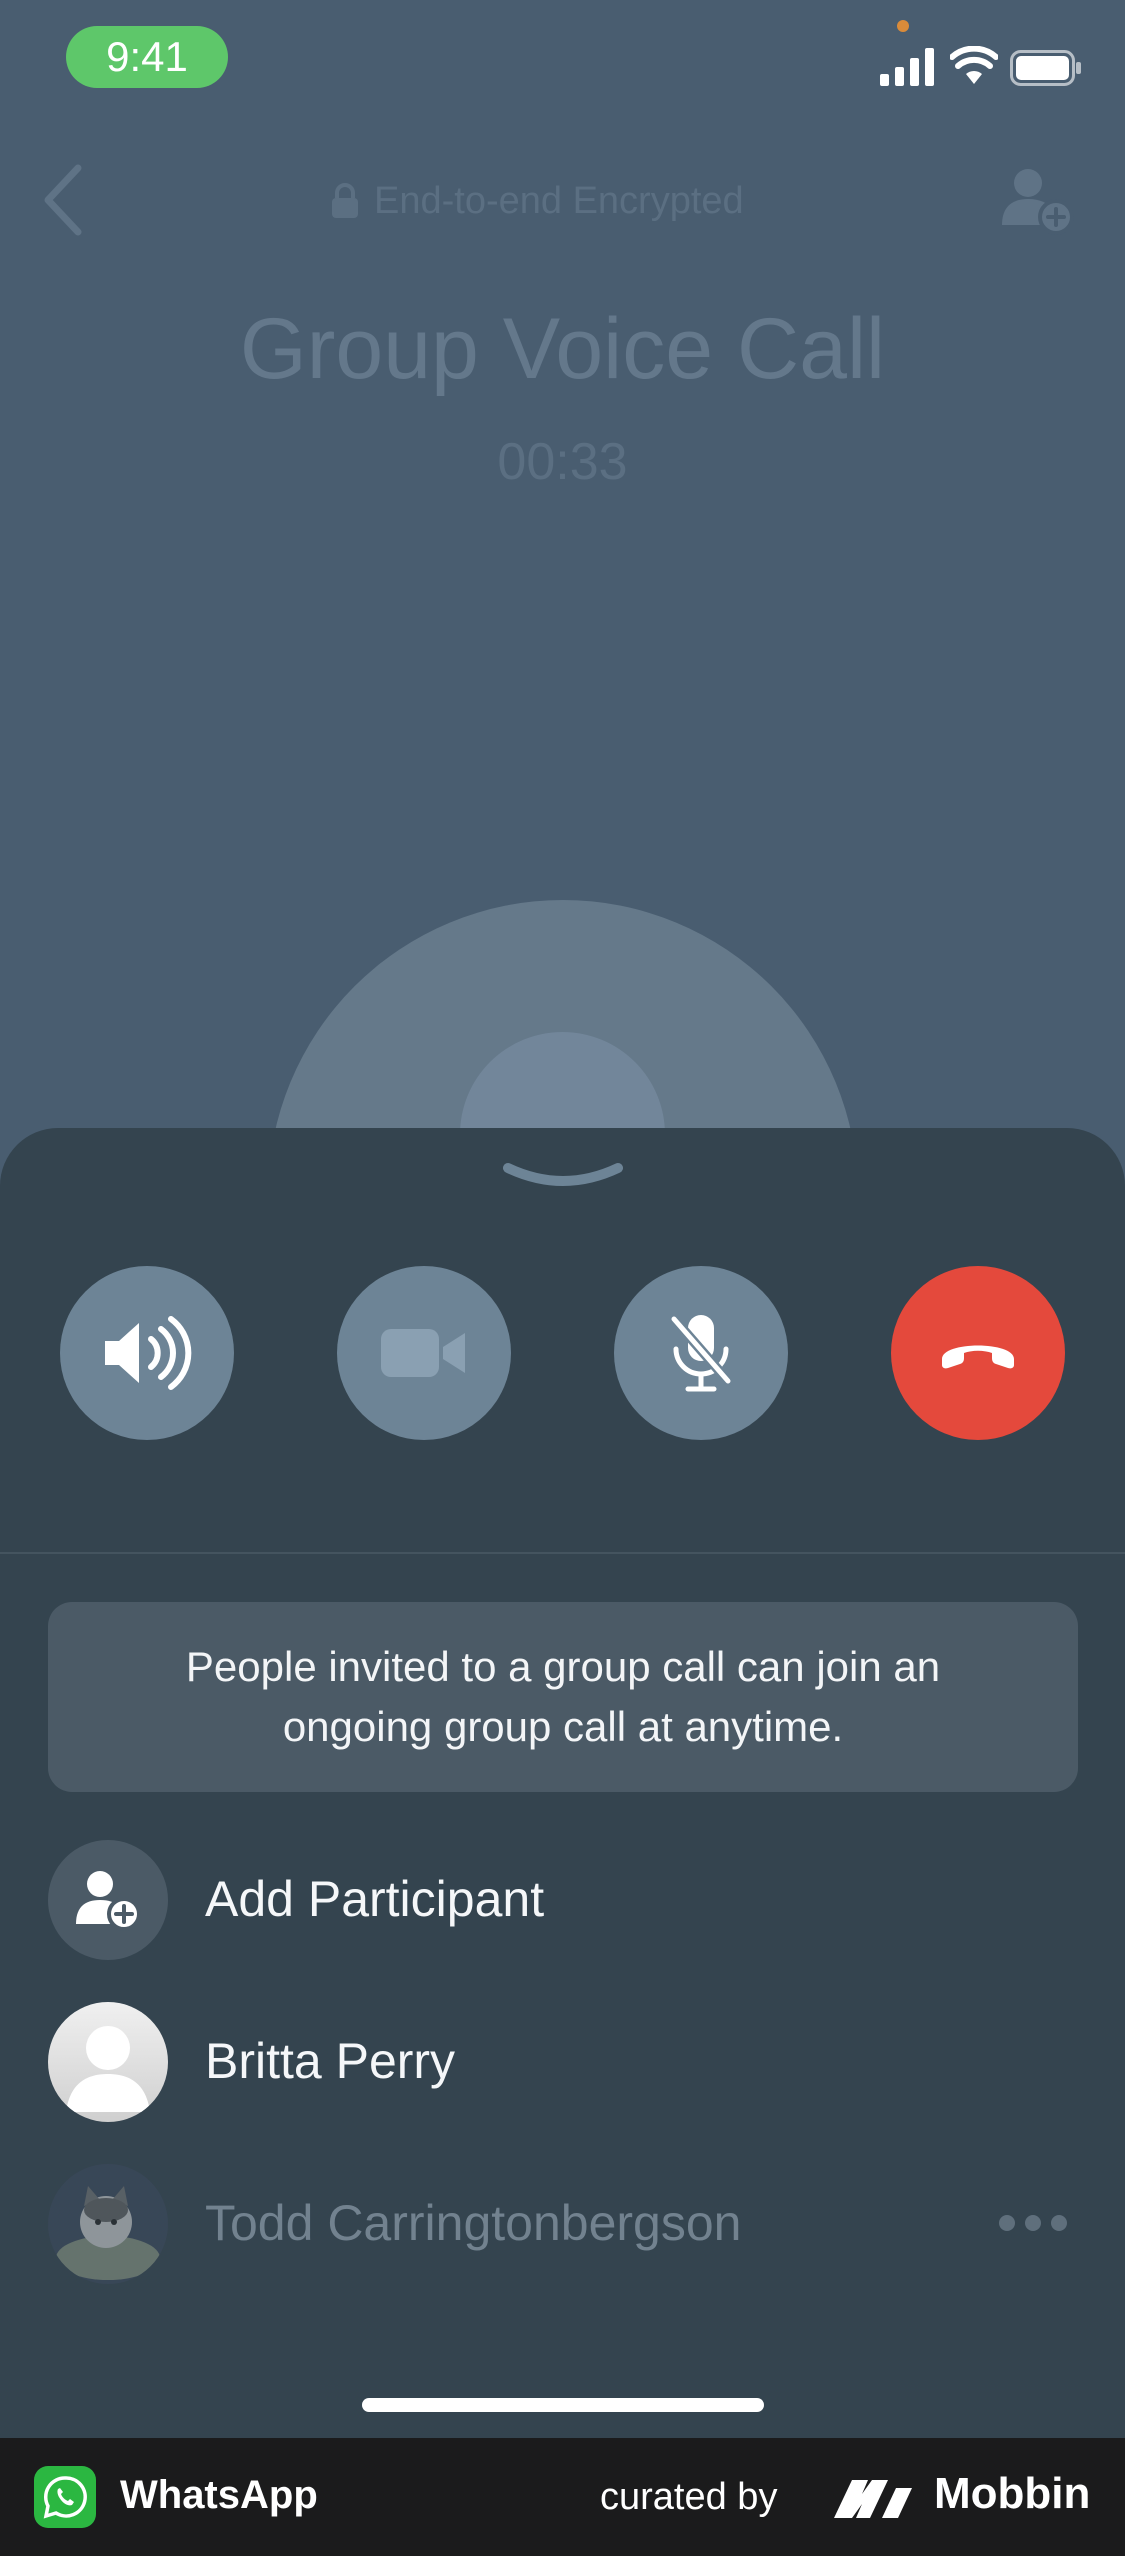 This screenshot has width=1125, height=2556. I want to click on cellular-signal-icon, so click(907, 67).